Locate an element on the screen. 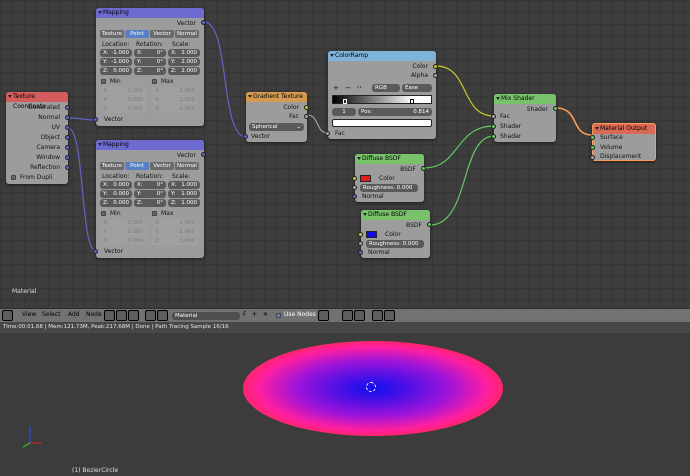 This screenshot has width=690, height=476. location-y-field: Y: 0.000 is located at coordinates (116, 194).